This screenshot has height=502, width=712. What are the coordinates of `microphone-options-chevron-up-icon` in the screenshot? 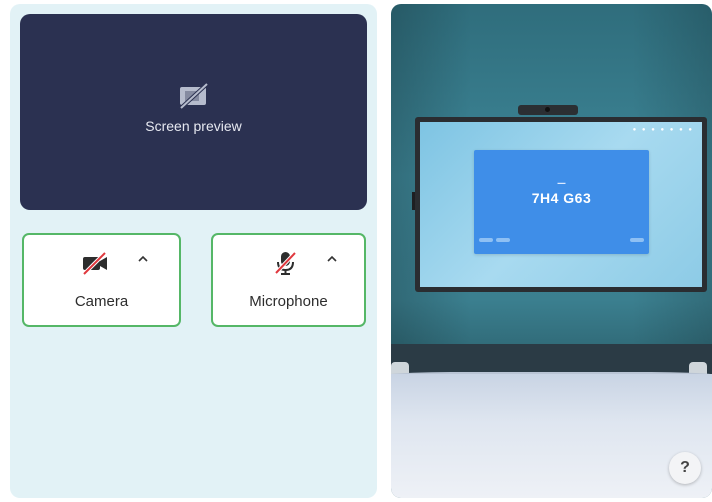 It's located at (332, 258).